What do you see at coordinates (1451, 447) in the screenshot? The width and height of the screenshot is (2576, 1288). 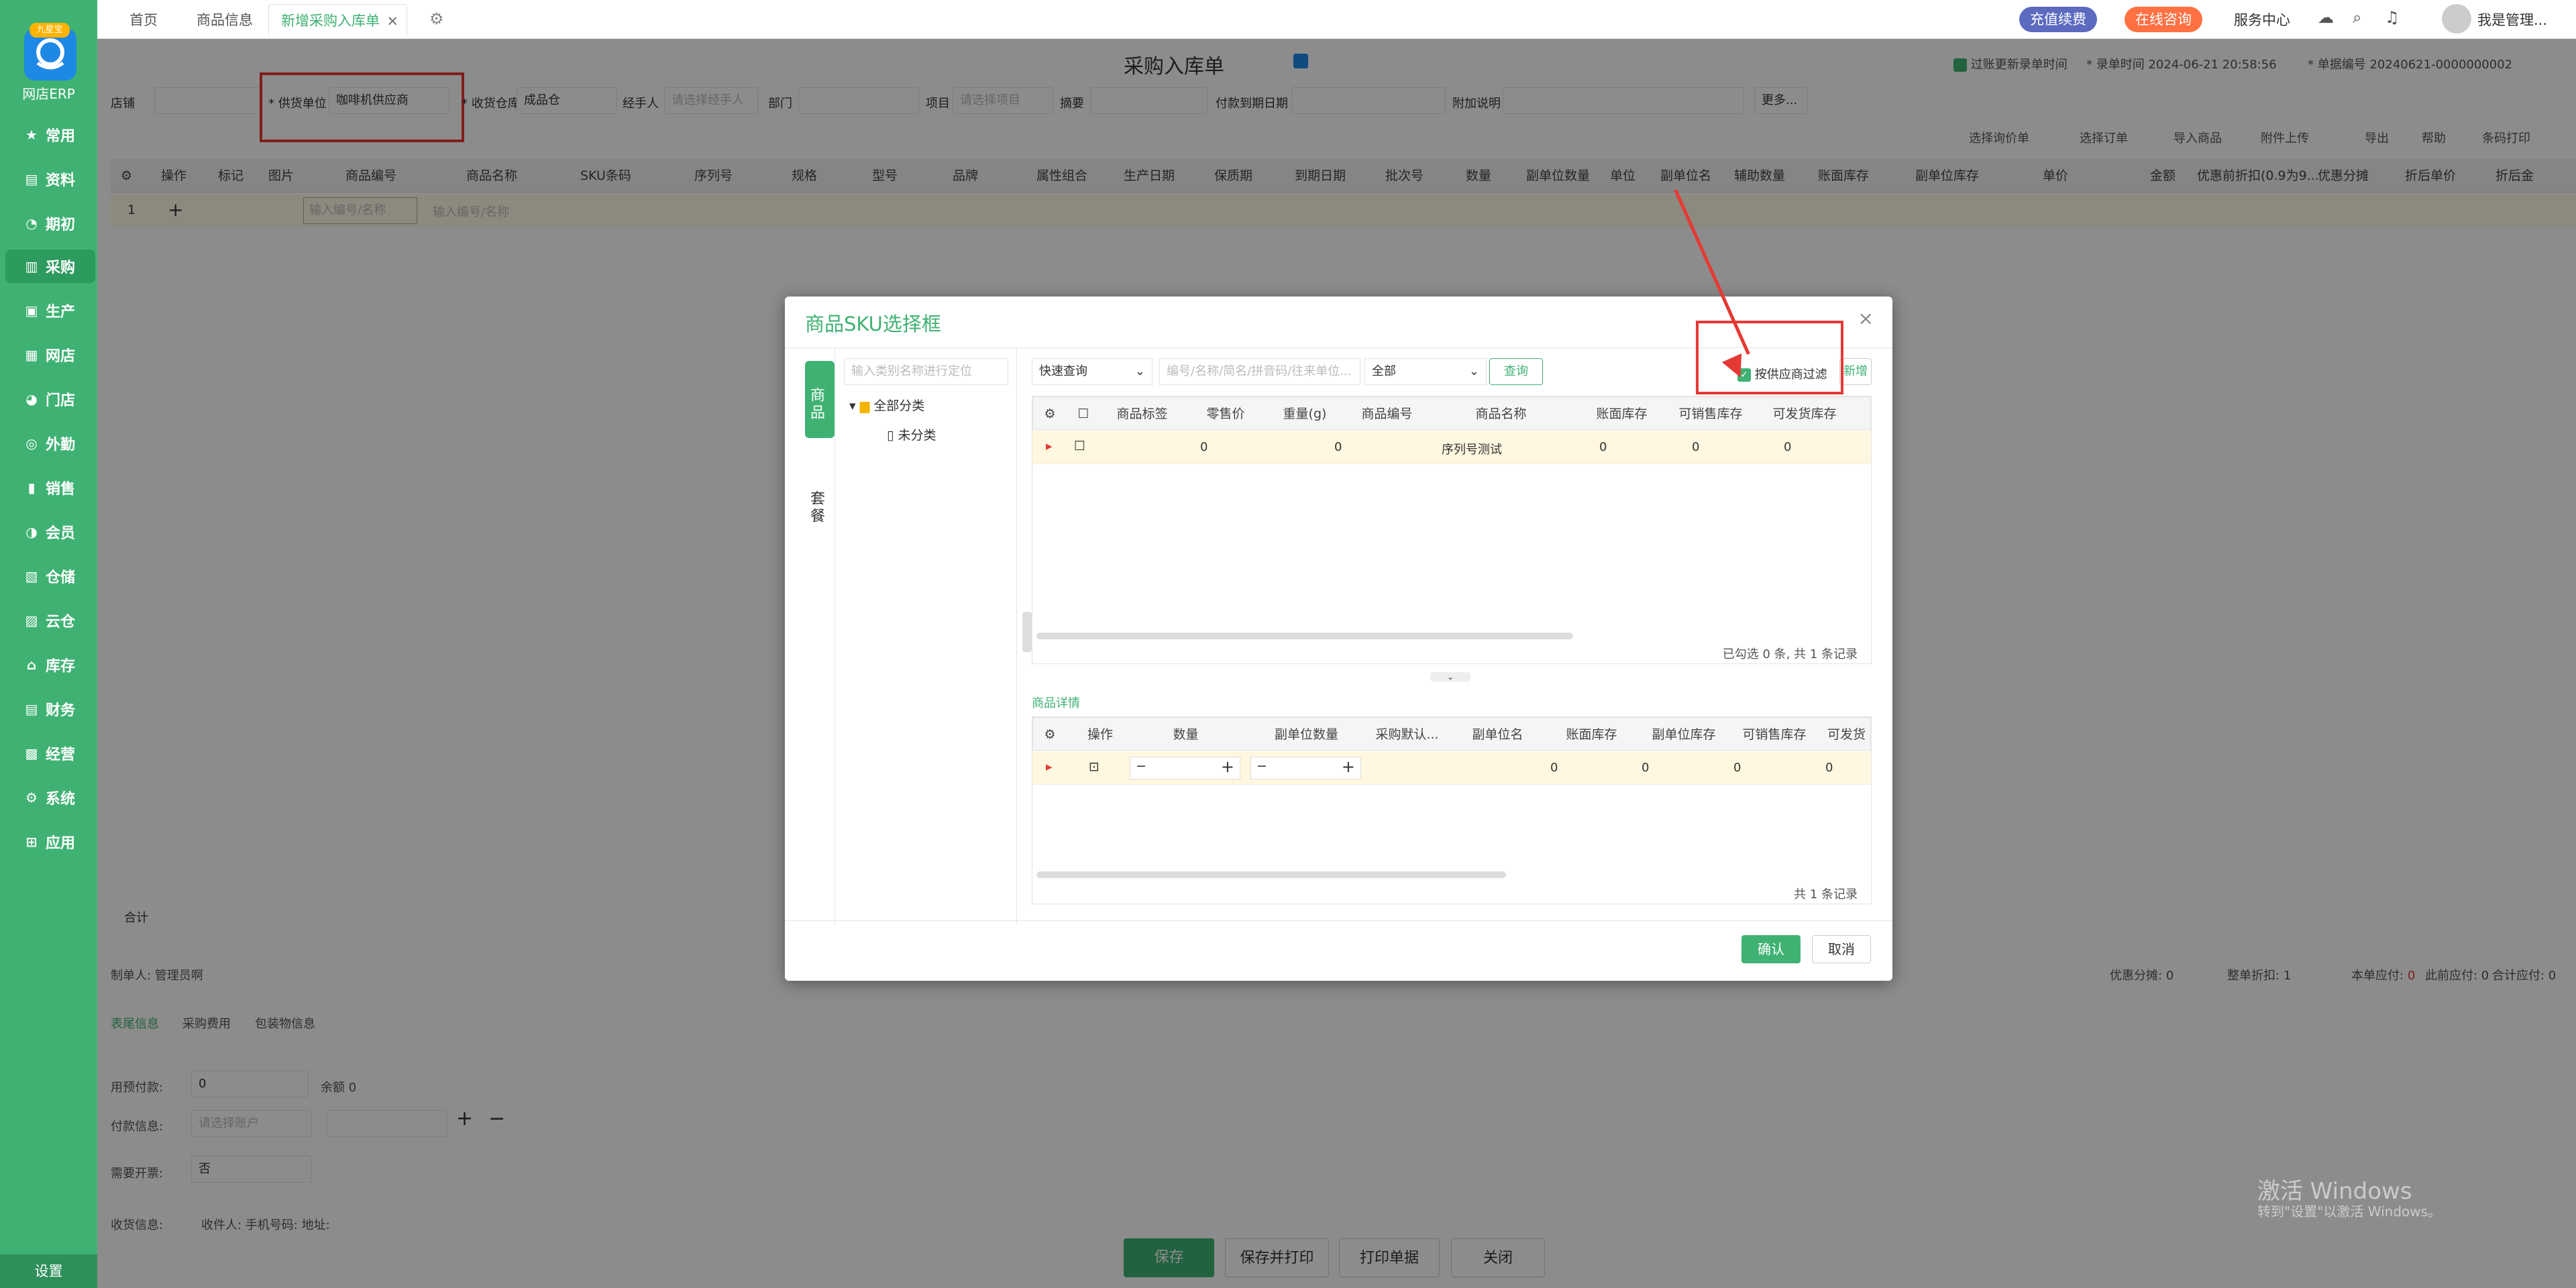 I see `table-row: ▸ ☐ 0 0 序列号测试 0 0 0` at bounding box center [1451, 447].